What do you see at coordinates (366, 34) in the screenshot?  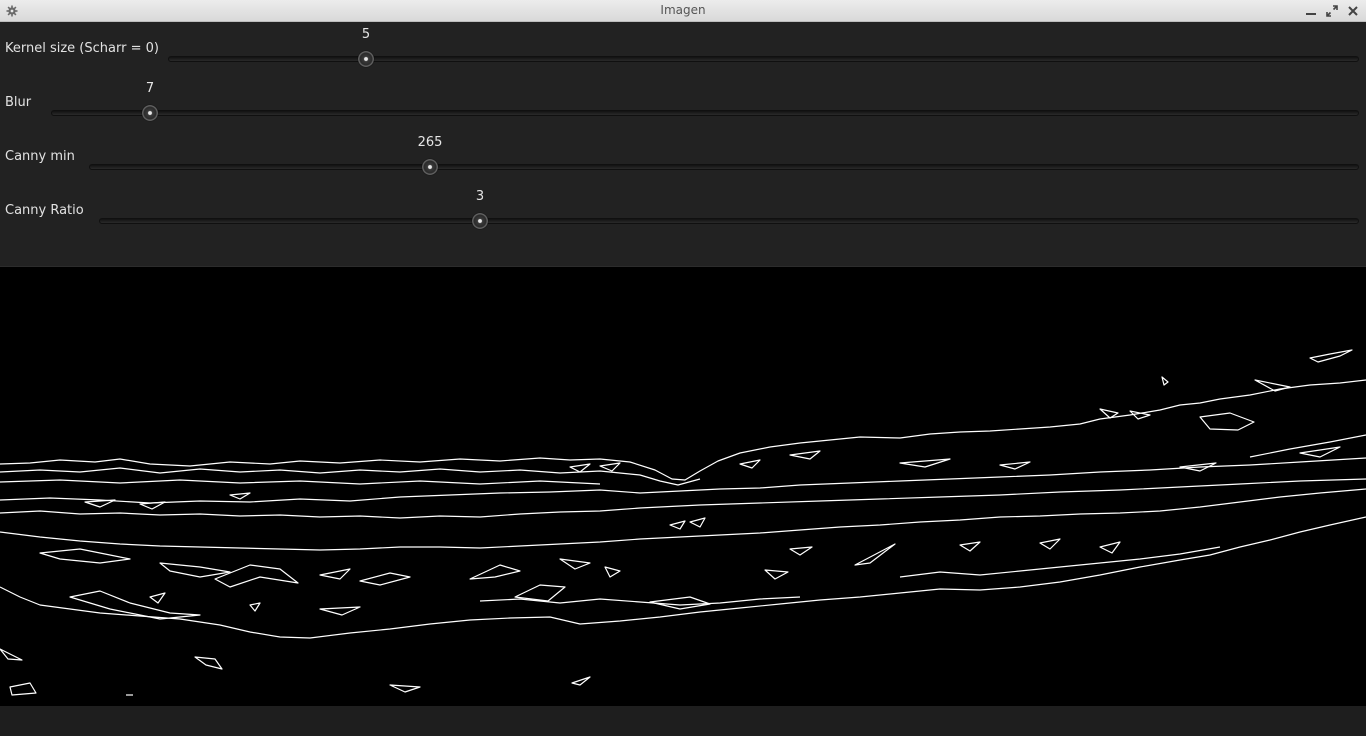 I see `trackbar-value: 5` at bounding box center [366, 34].